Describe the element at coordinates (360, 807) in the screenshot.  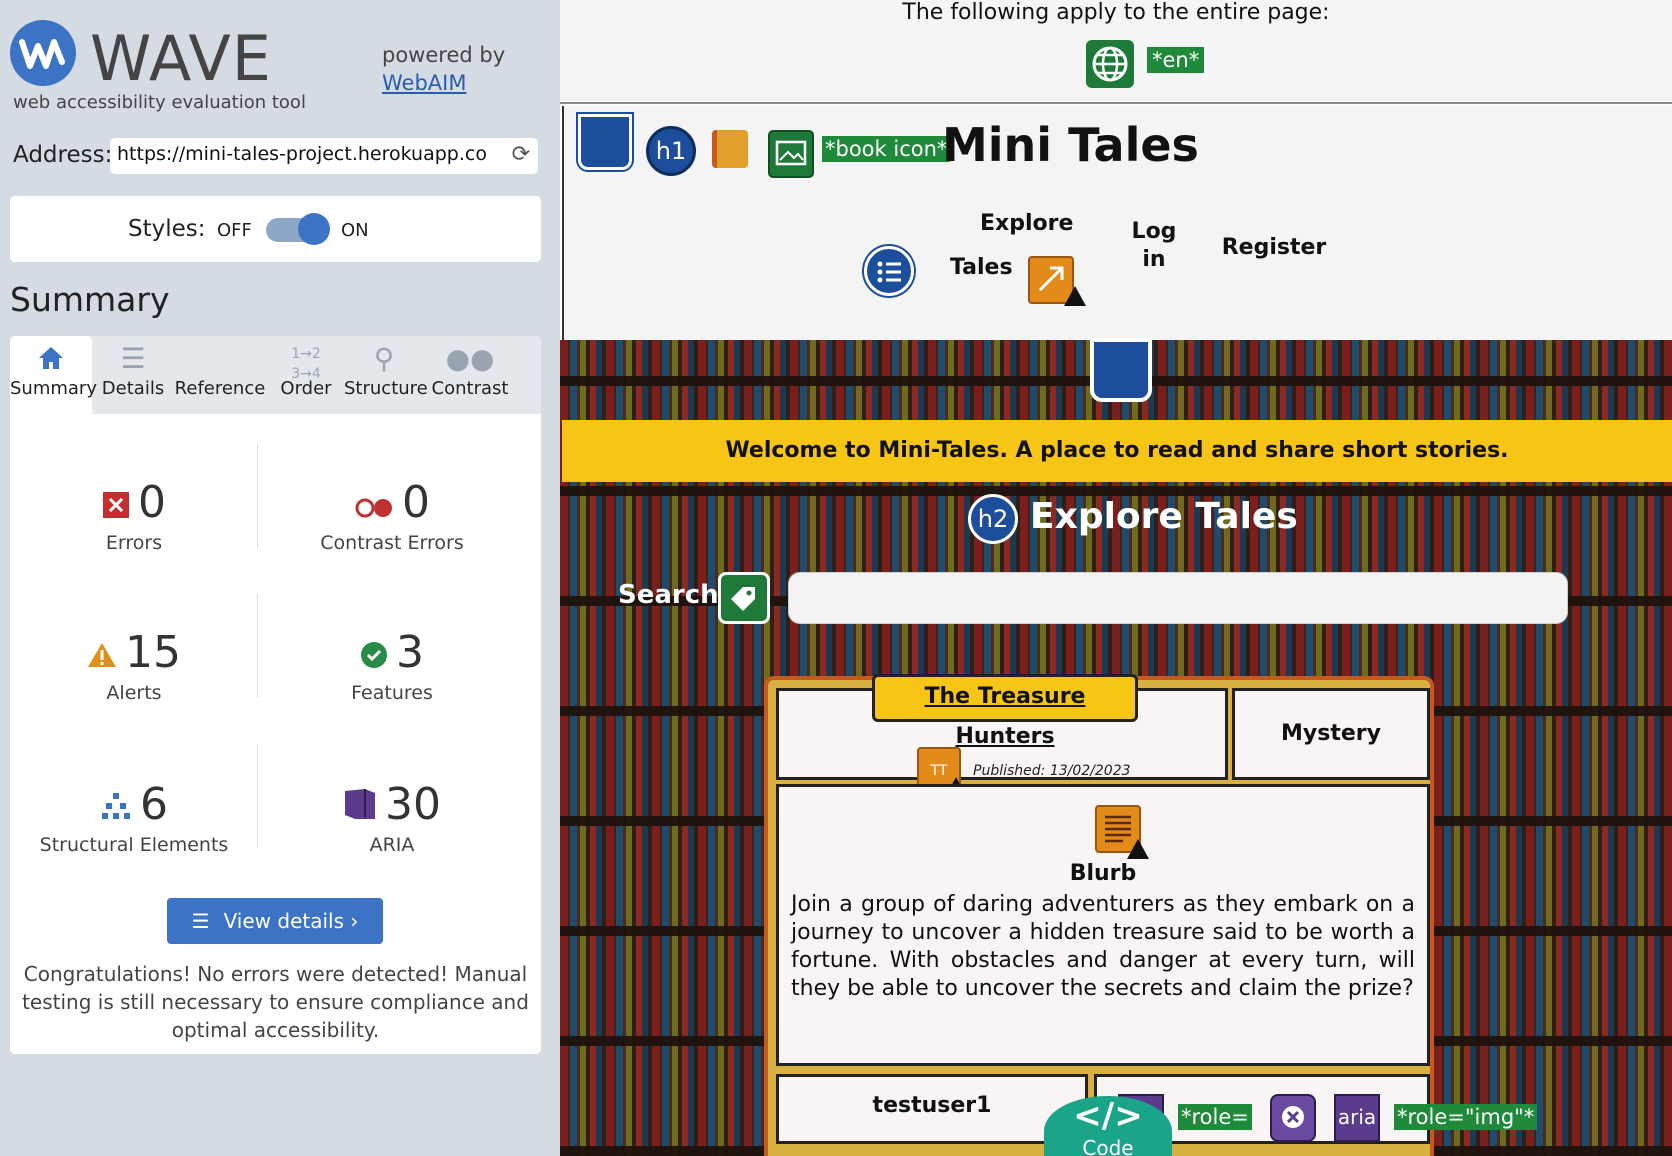
I see `aria-icon` at that location.